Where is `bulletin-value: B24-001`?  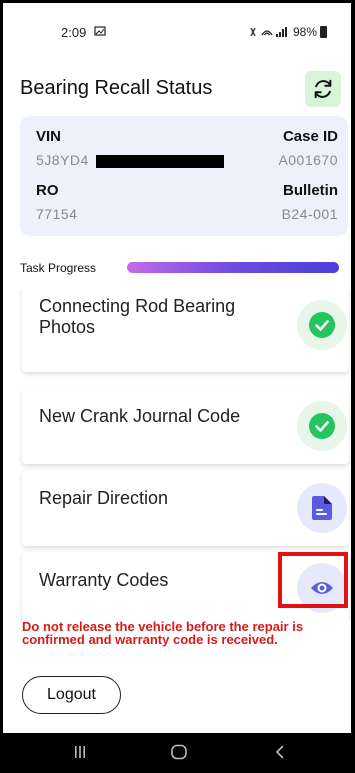
bulletin-value: B24-001 is located at coordinates (309, 214).